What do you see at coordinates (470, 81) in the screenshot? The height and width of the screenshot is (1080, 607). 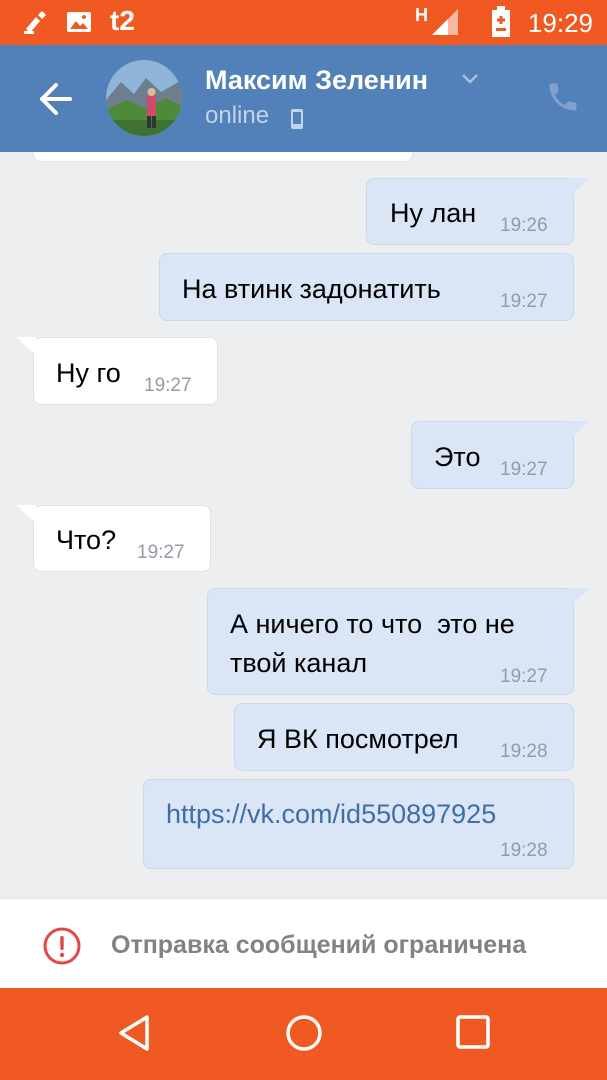 I see `chevron-down-icon` at bounding box center [470, 81].